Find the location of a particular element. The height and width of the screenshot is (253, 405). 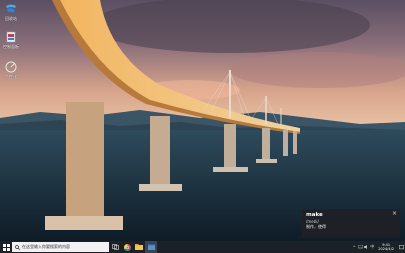

ime-language-indicator: 中 is located at coordinates (372, 247).